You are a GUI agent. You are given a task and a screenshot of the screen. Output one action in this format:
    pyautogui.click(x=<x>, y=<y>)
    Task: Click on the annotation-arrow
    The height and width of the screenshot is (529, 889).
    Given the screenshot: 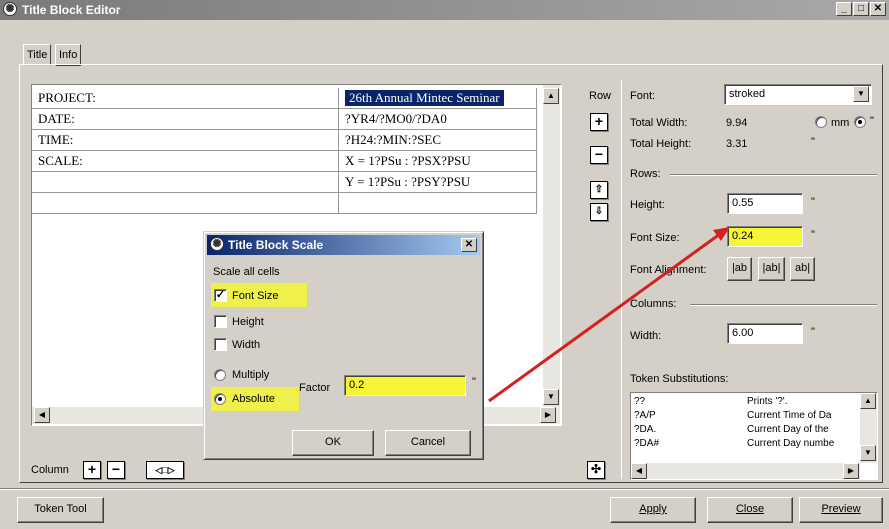 What is the action you would take?
    pyautogui.click(x=609, y=315)
    